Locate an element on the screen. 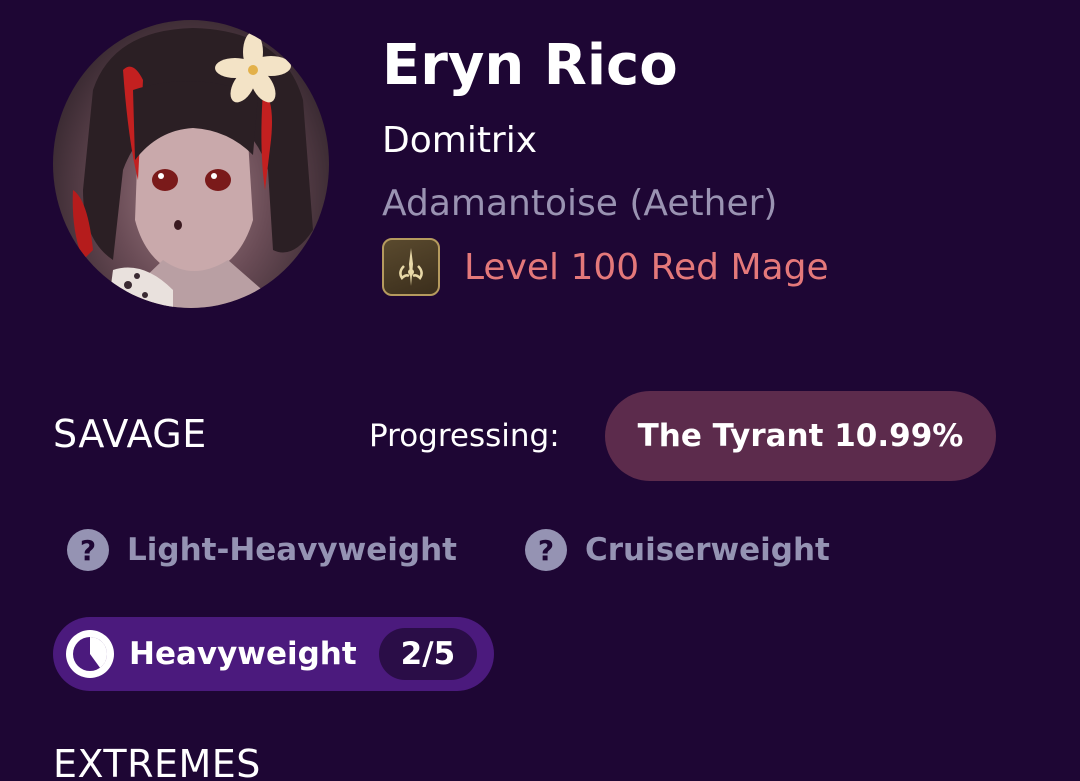  progress-encounter-pill: The Tyrant 10.99% is located at coordinates (800, 436).